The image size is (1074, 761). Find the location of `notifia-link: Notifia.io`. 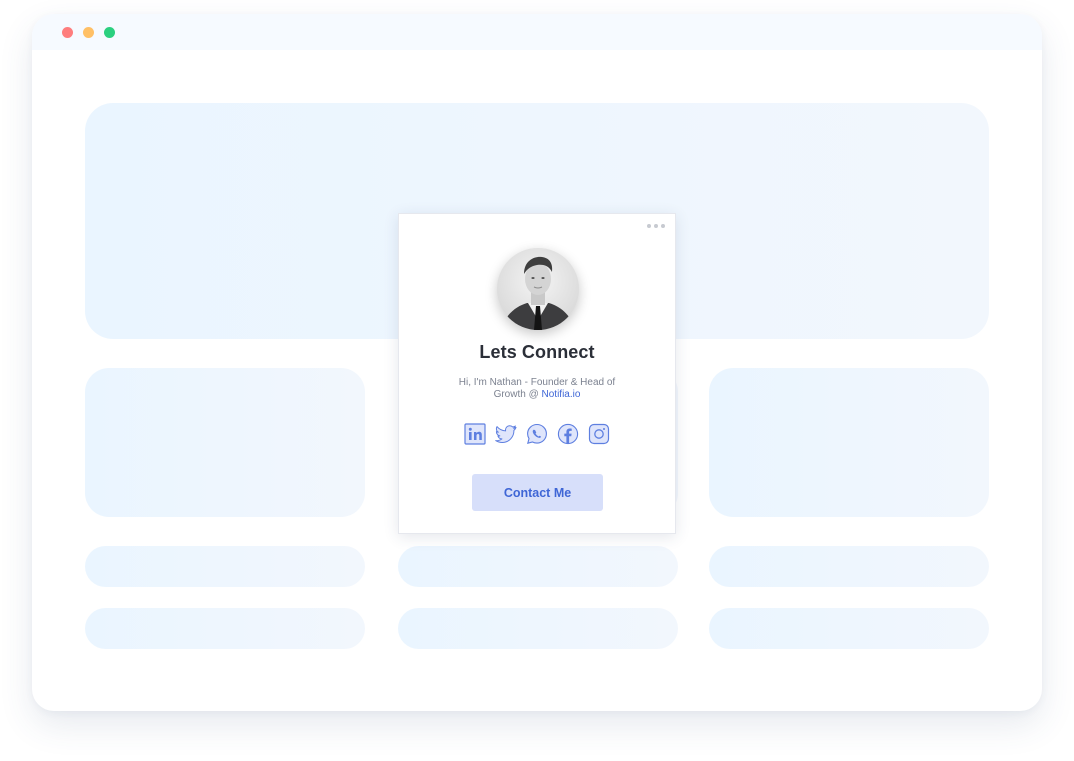

notifia-link: Notifia.io is located at coordinates (561, 394).